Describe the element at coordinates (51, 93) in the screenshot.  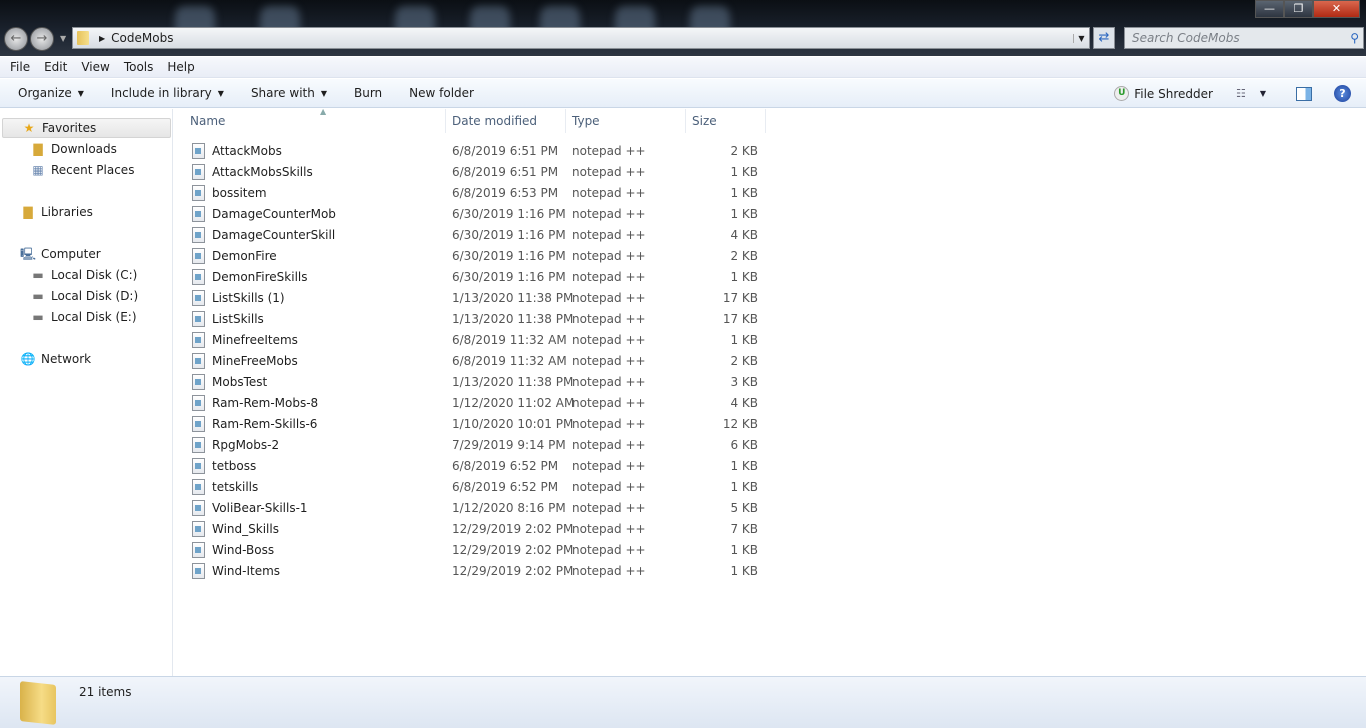
I see `organize-button: Organize ▼` at that location.